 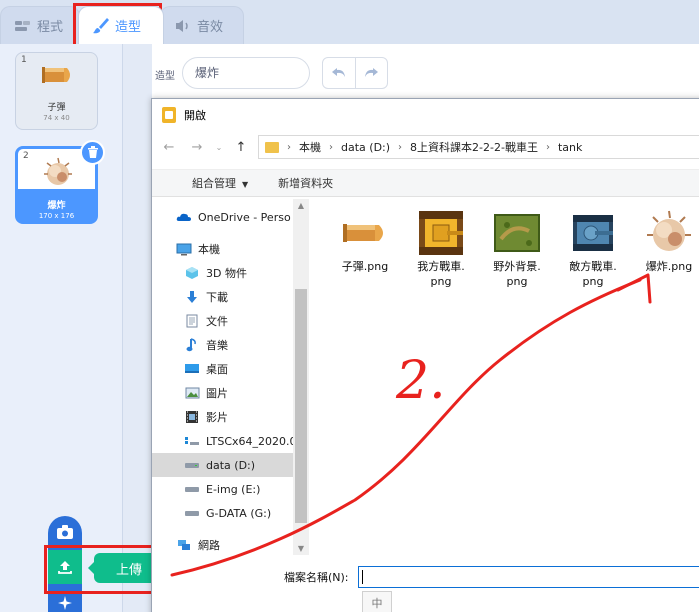 What do you see at coordinates (420, 381) in the screenshot?
I see `annotation-step-number: 2.` at bounding box center [420, 381].